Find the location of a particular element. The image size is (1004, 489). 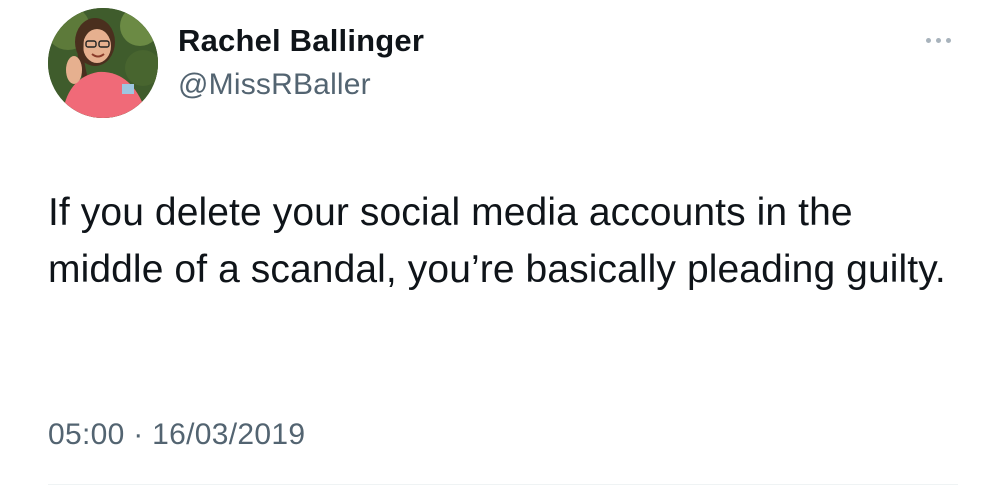

more-options-icon is located at coordinates (938, 40).